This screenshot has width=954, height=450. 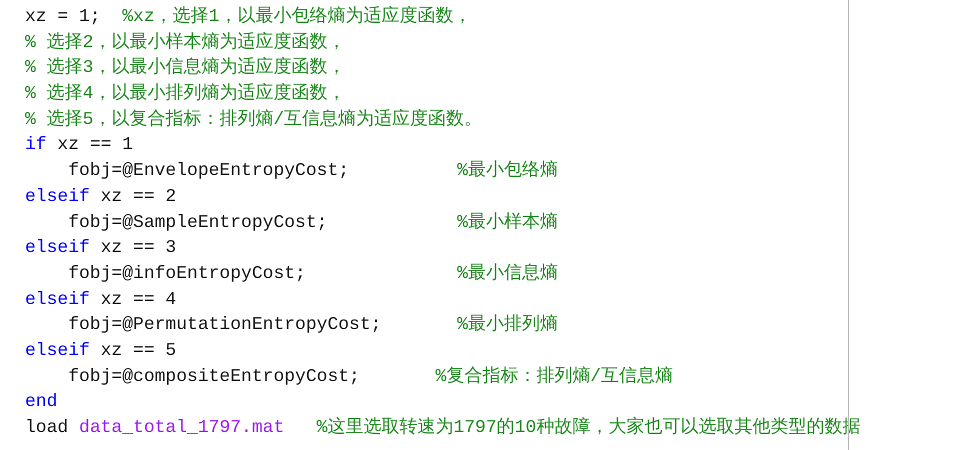 What do you see at coordinates (41, 402) in the screenshot?
I see `keyword: end` at bounding box center [41, 402].